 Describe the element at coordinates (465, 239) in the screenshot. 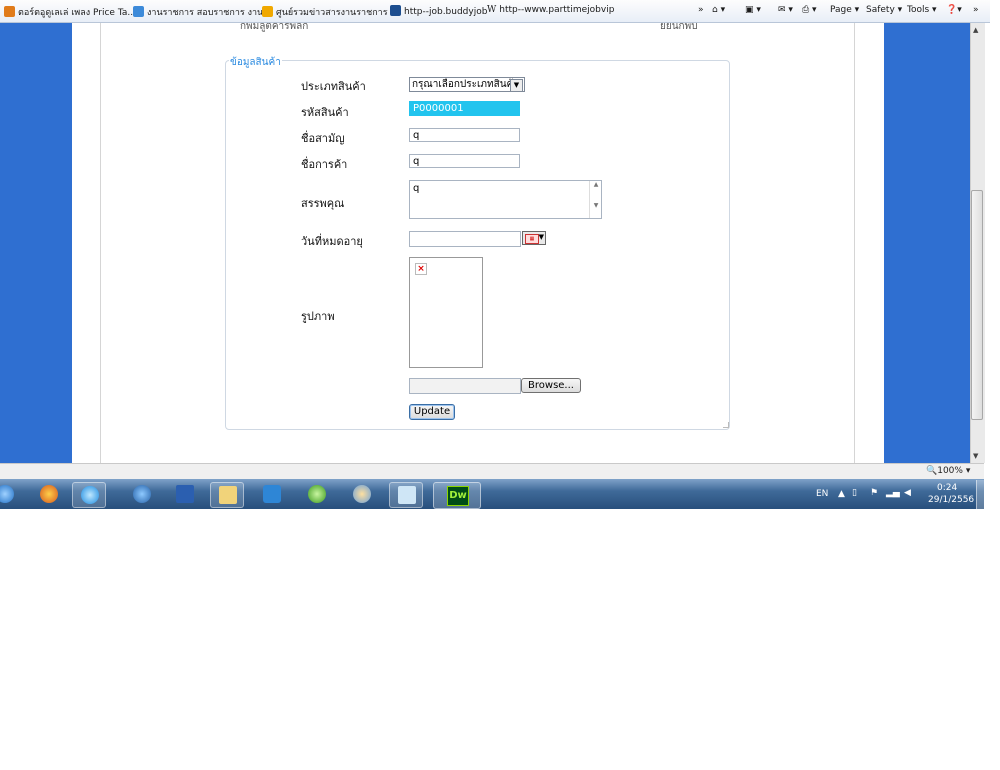

I see `expiry-date-field` at that location.